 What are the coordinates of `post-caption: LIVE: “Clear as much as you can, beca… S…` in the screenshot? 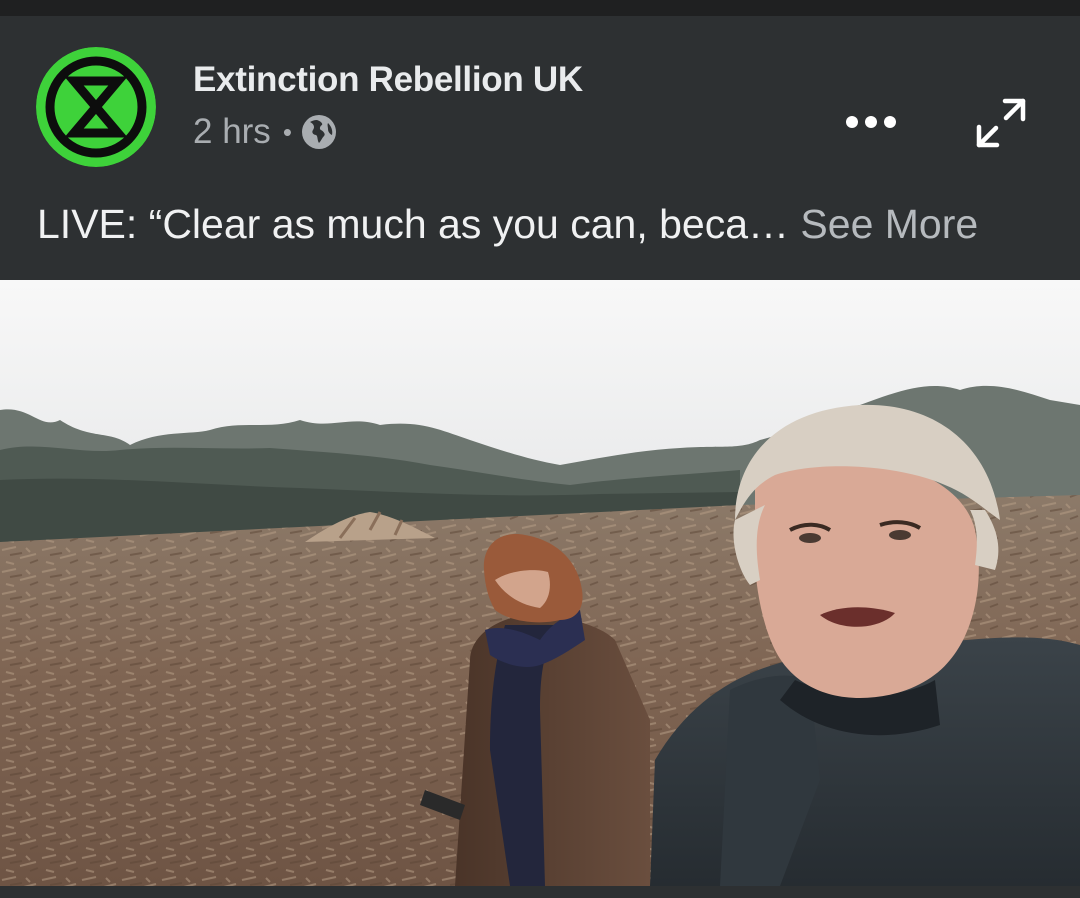 It's located at (542, 224).